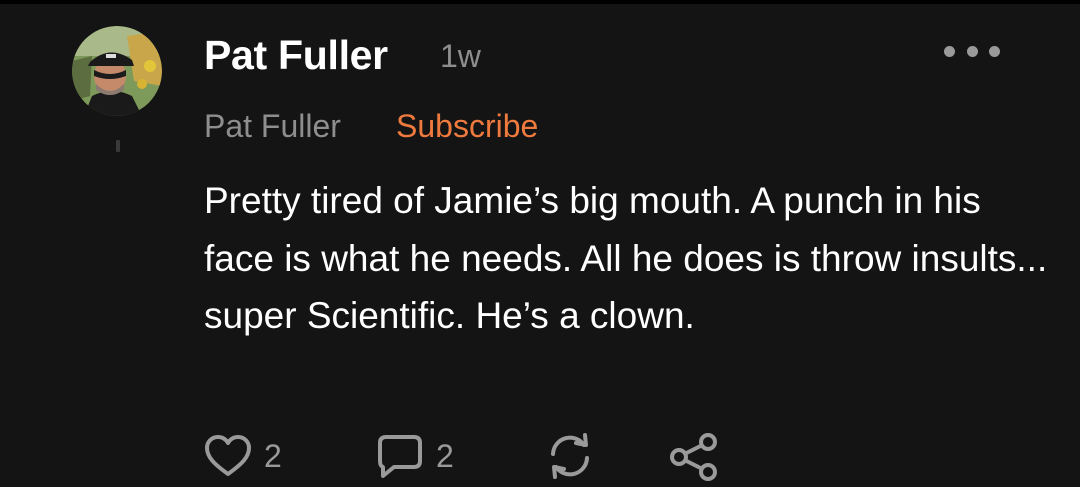  What do you see at coordinates (467, 126) in the screenshot?
I see `subscribe-button: Subscribe` at bounding box center [467, 126].